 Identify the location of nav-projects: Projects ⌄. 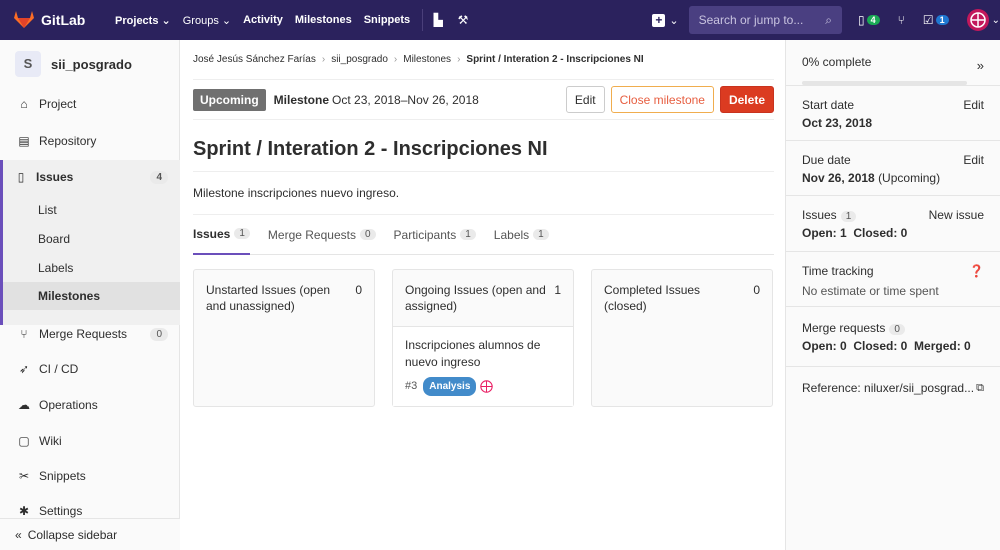
(143, 20).